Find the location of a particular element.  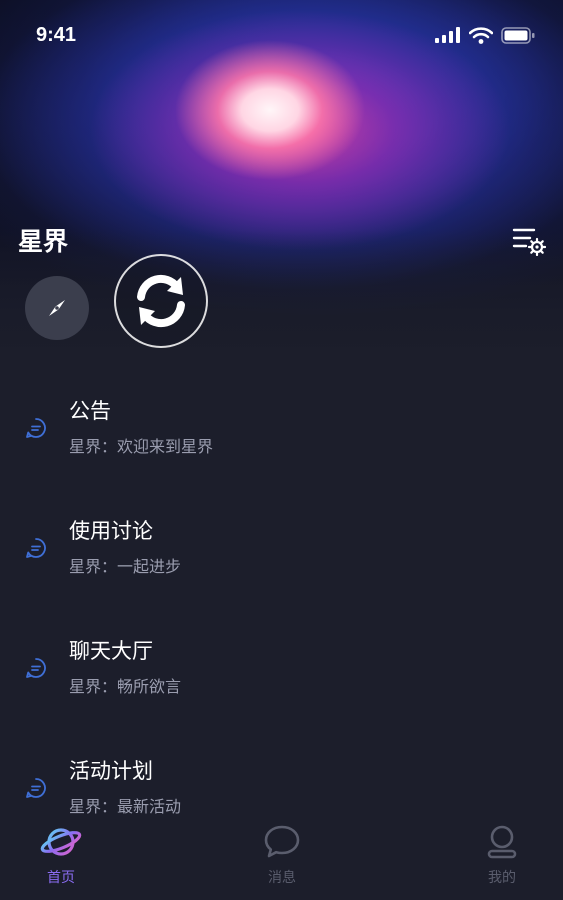

status-bar: 9:41 is located at coordinates (285, 35).